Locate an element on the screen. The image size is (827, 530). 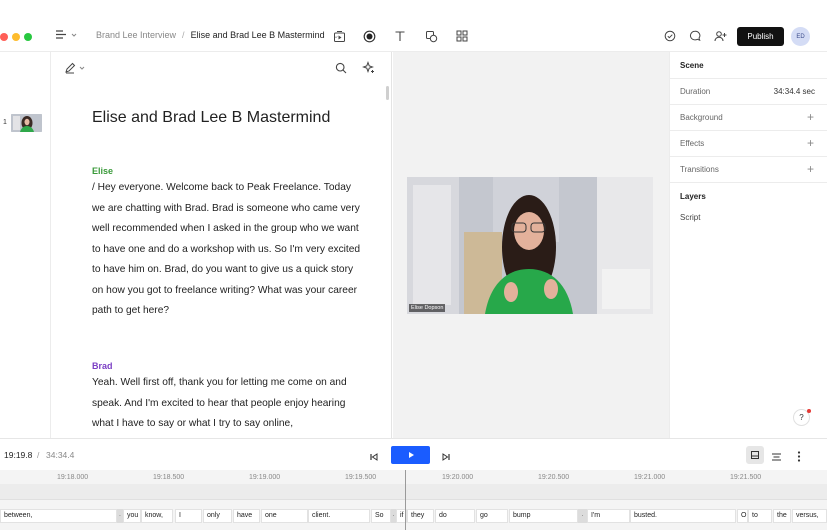
current-time: 19:19.8 is located at coordinates (18, 455).